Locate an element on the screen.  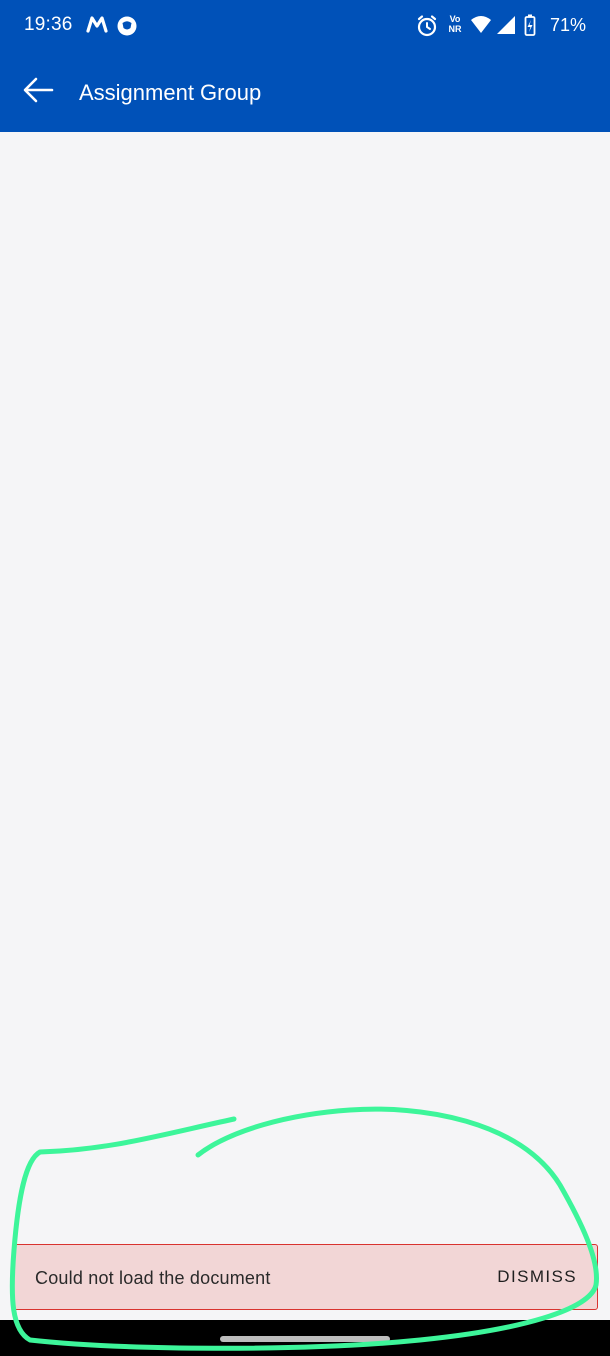
dismiss-button: DISMISS is located at coordinates (537, 1277).